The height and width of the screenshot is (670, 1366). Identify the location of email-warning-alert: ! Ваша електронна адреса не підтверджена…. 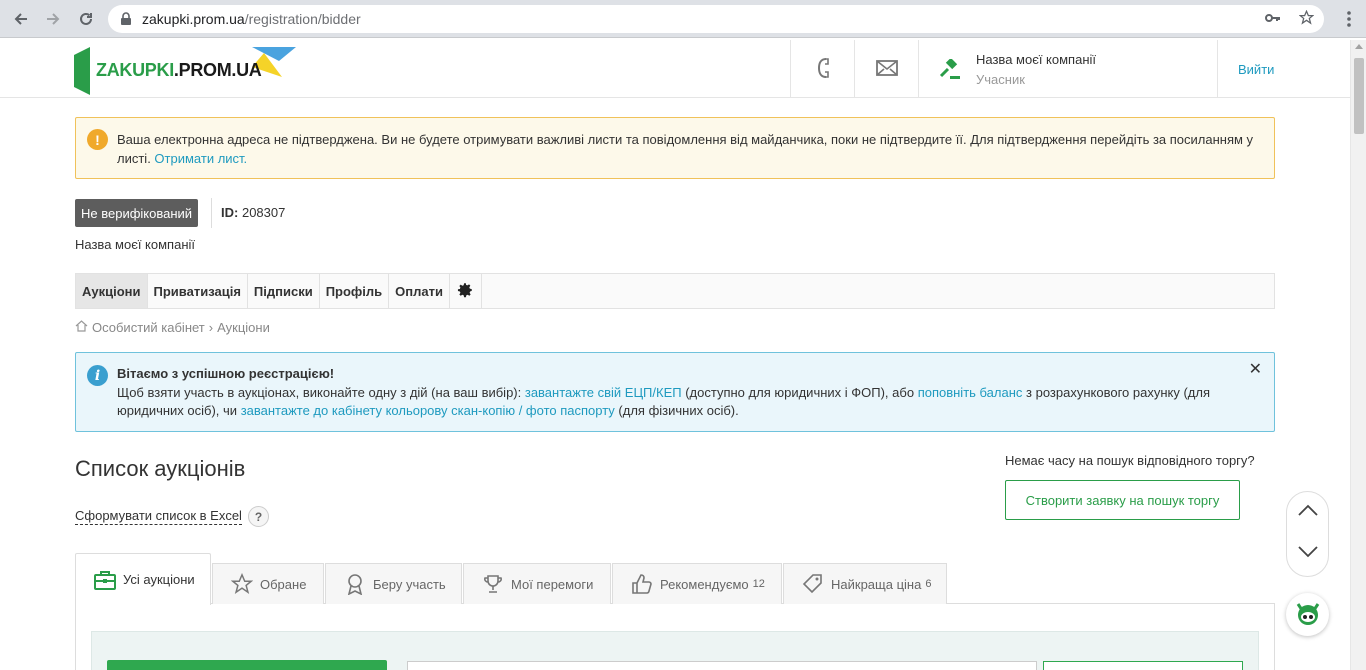
(675, 148).